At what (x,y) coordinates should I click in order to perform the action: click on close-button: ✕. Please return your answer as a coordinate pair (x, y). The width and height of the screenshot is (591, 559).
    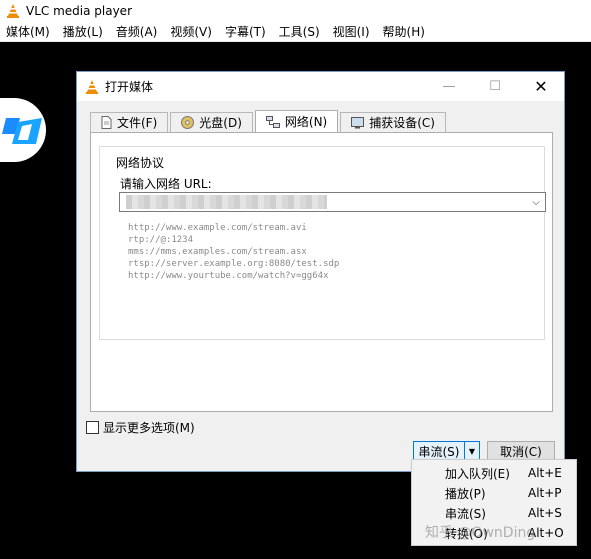
    Looking at the image, I should click on (541, 86).